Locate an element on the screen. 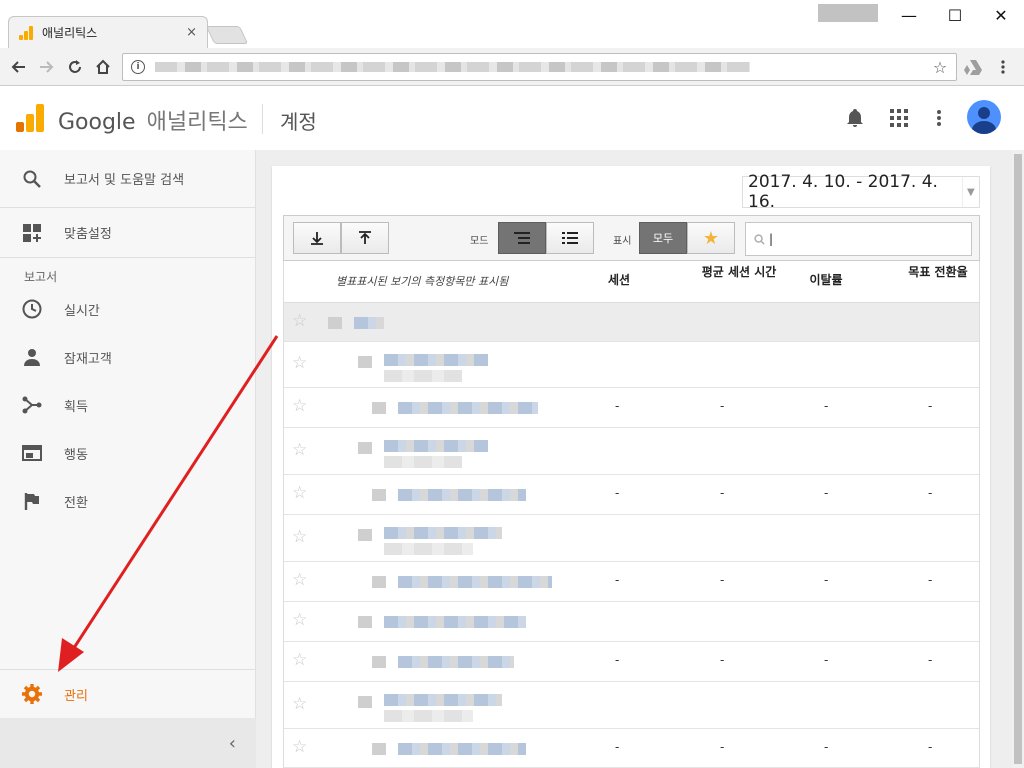 The image size is (1024, 768). scrollbar-thumb is located at coordinates (1018, 459).